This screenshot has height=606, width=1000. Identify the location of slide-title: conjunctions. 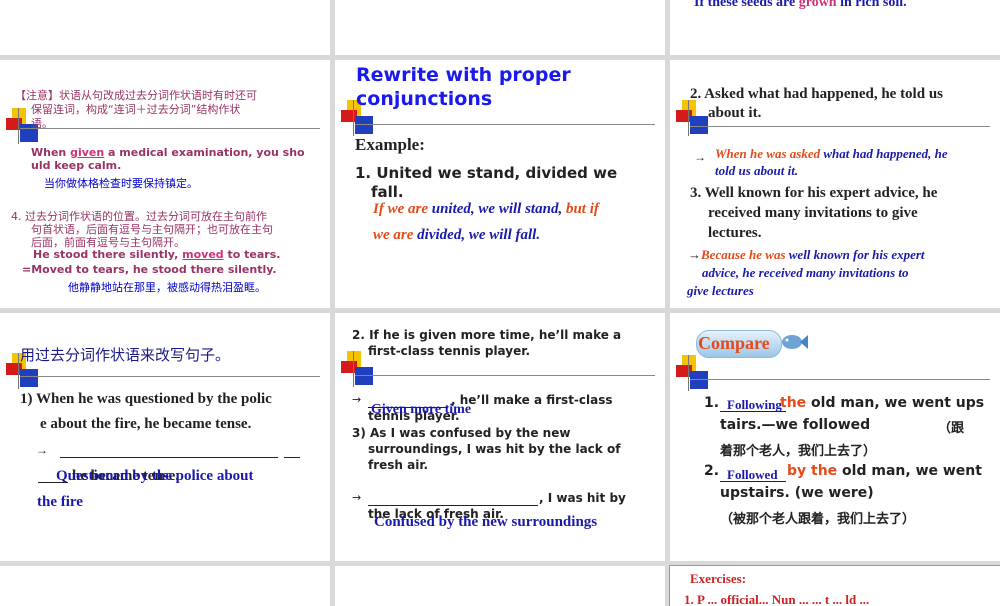
(424, 99).